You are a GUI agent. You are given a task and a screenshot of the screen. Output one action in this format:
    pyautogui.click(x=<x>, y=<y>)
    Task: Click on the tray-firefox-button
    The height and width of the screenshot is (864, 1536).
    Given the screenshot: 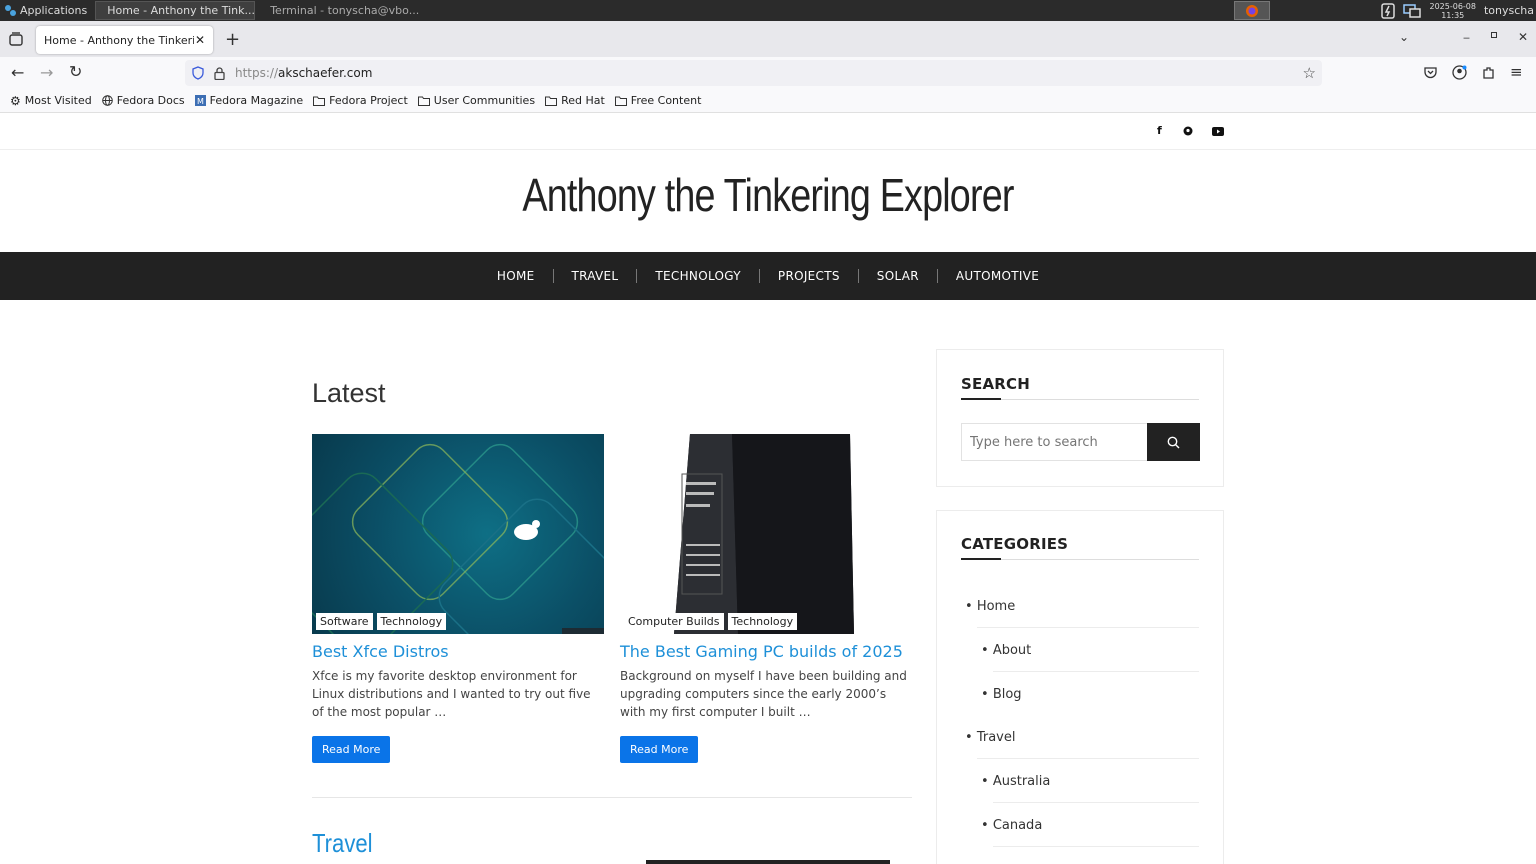 What is the action you would take?
    pyautogui.click(x=1252, y=10)
    